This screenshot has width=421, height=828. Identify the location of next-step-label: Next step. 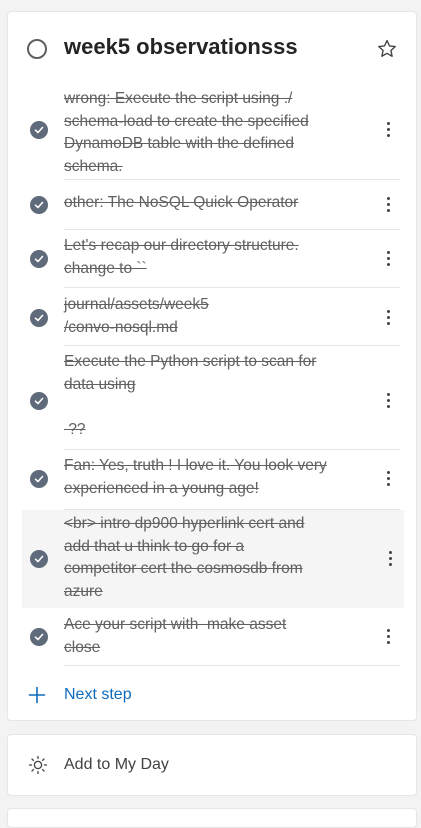
(98, 694).